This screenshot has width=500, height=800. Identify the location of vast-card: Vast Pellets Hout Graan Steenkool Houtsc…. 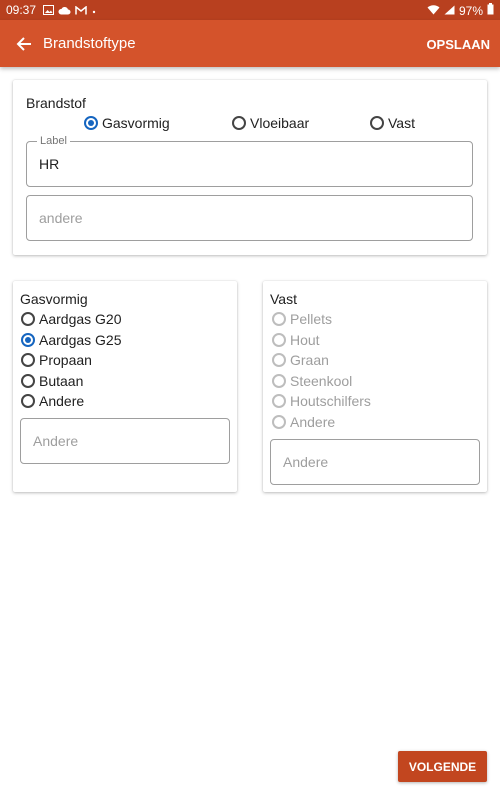
(375, 386).